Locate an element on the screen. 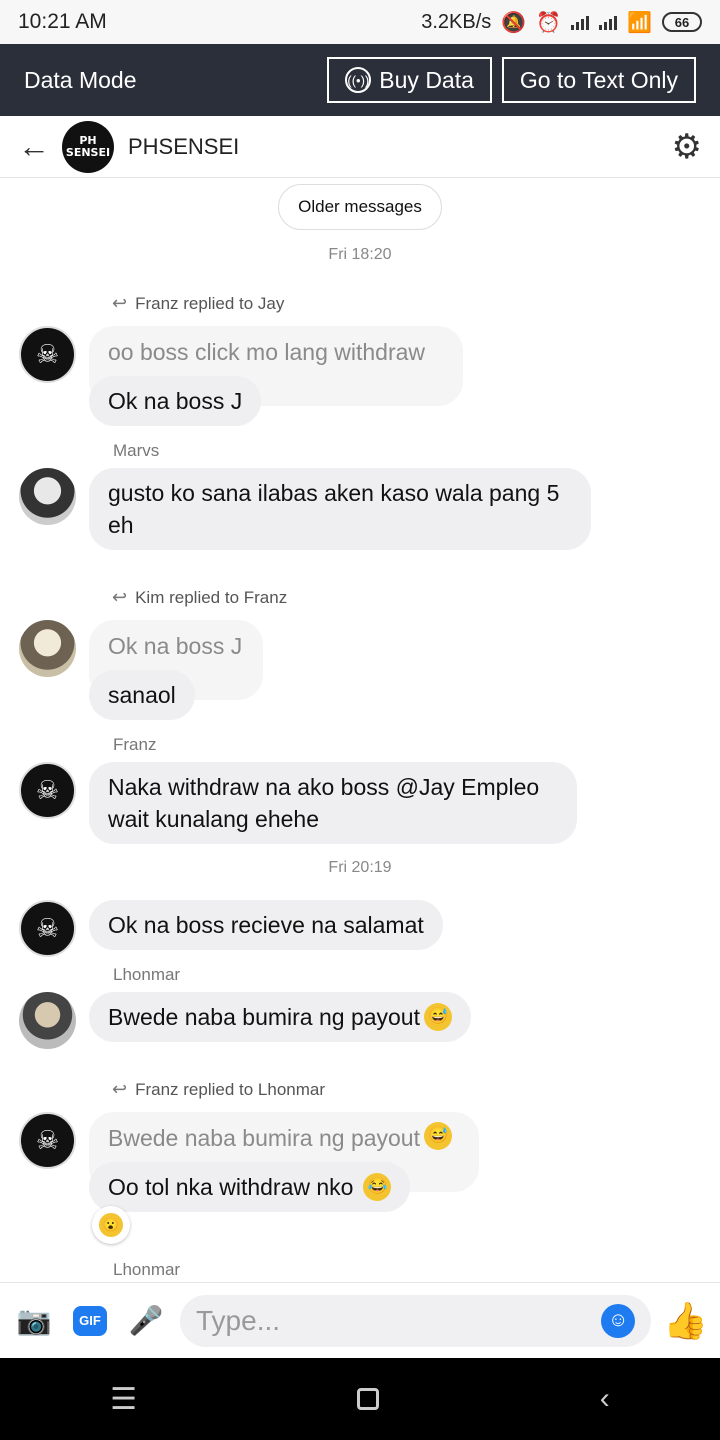 The height and width of the screenshot is (1440, 720). system-nav-bar: ☰ ‹ is located at coordinates (360, 1399).